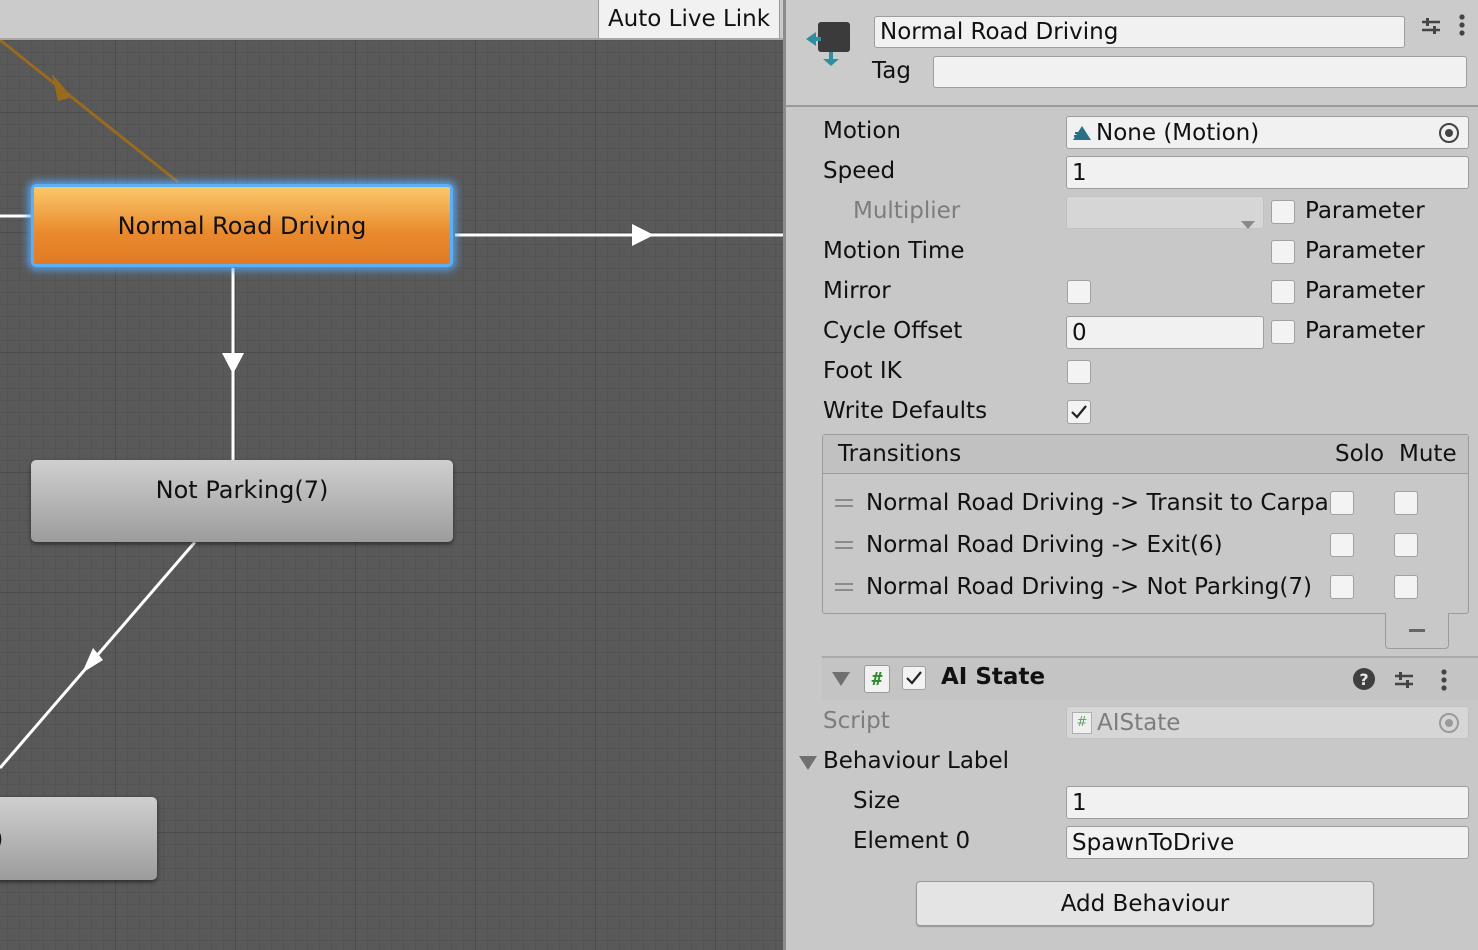 The height and width of the screenshot is (950, 1478). What do you see at coordinates (808, 763) in the screenshot?
I see `behaviour-label-foldout-icon` at bounding box center [808, 763].